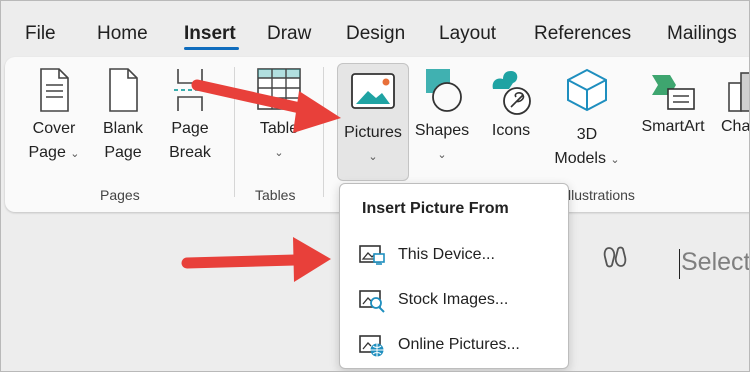 The height and width of the screenshot is (372, 750). I want to click on page-break-icon, so click(190, 90).